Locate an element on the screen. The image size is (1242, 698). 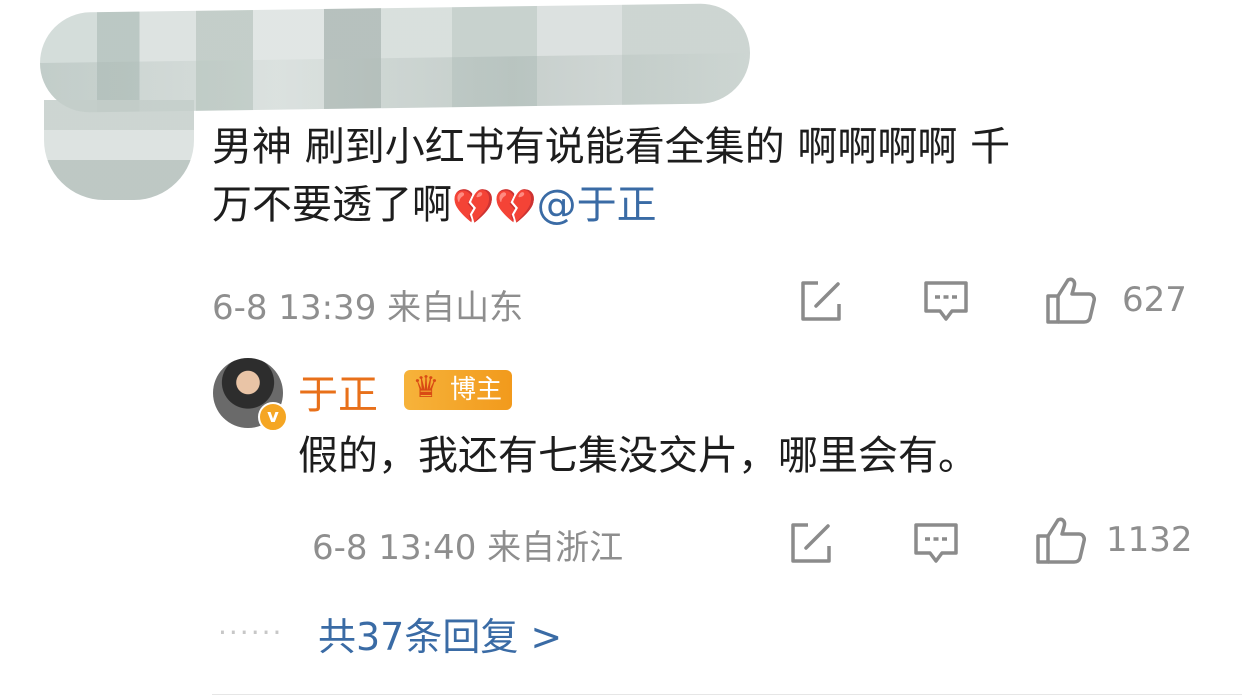
redacted-avatar-blur is located at coordinates (119, 150).